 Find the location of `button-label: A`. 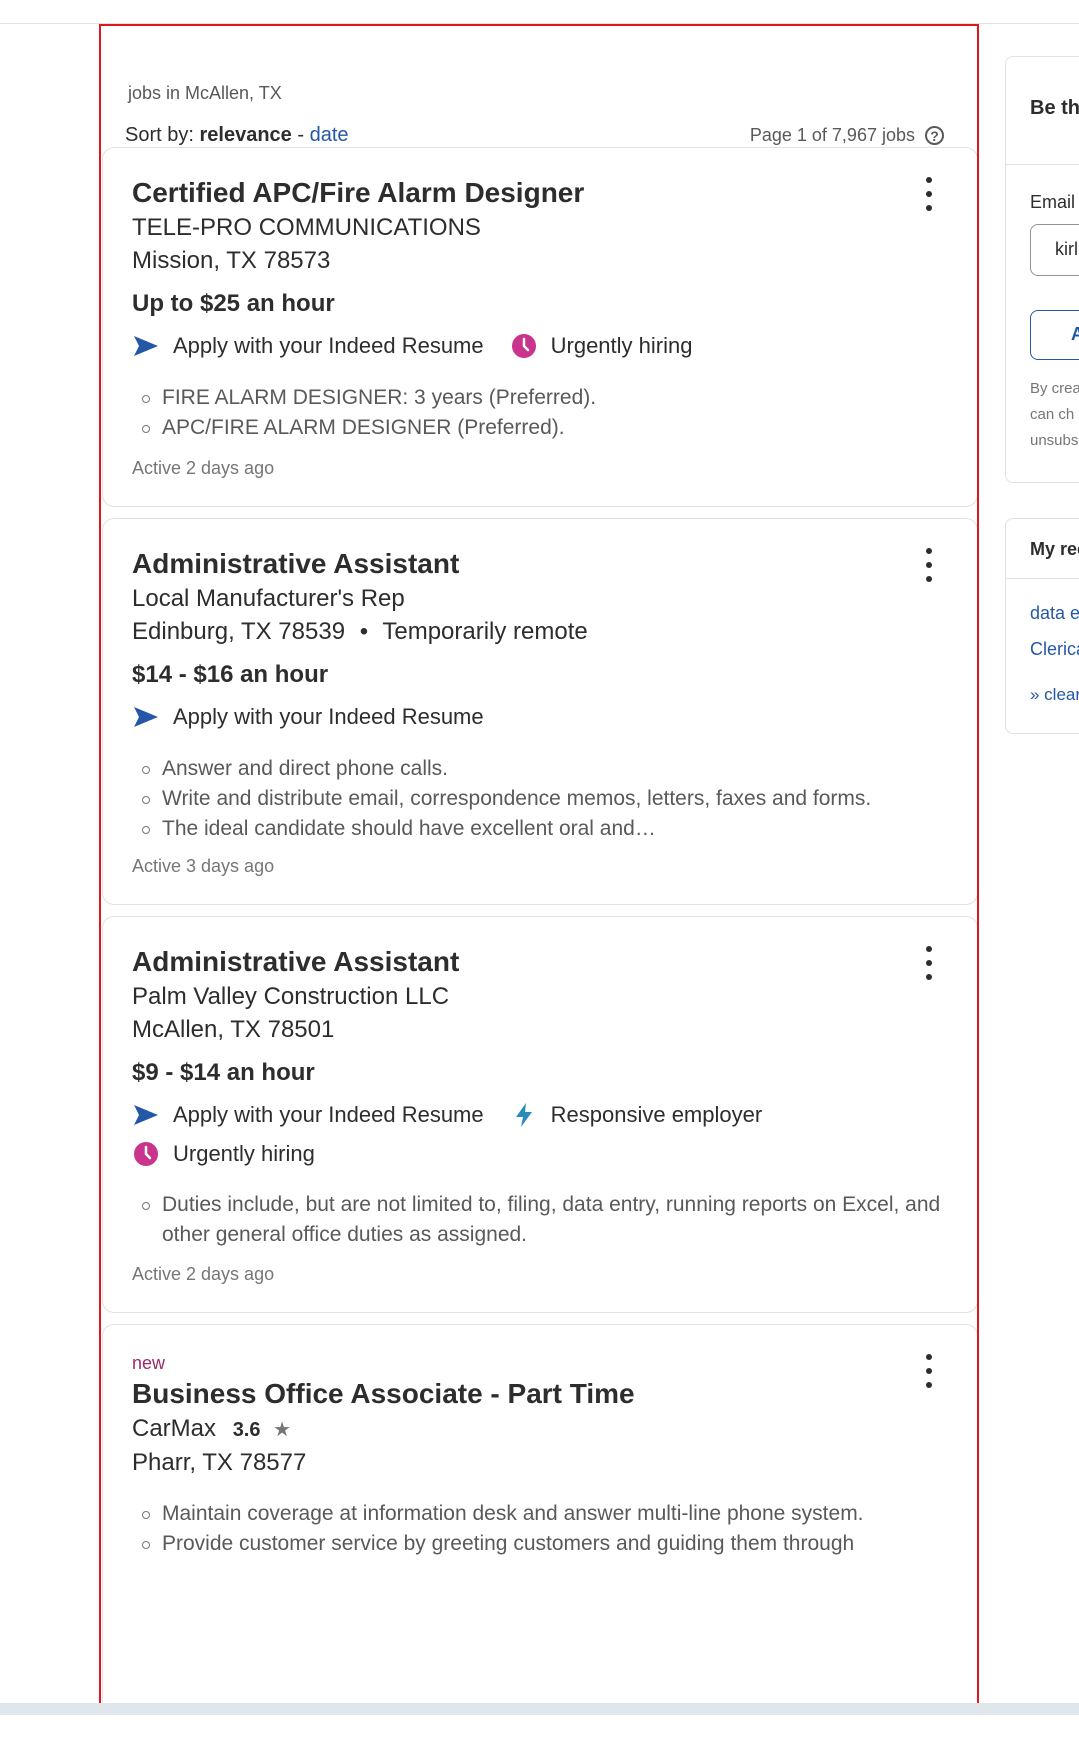

button-label: A is located at coordinates (1075, 334).